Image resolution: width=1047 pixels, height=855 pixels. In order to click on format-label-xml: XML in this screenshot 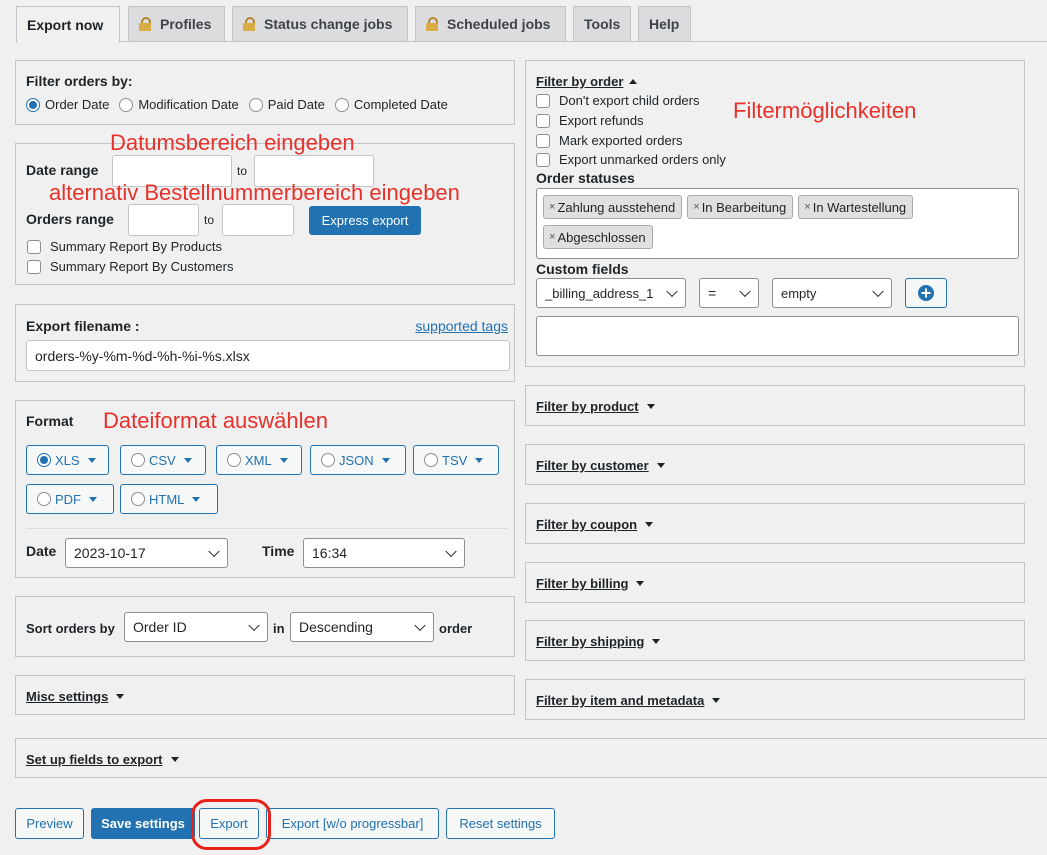, I will do `click(258, 460)`.